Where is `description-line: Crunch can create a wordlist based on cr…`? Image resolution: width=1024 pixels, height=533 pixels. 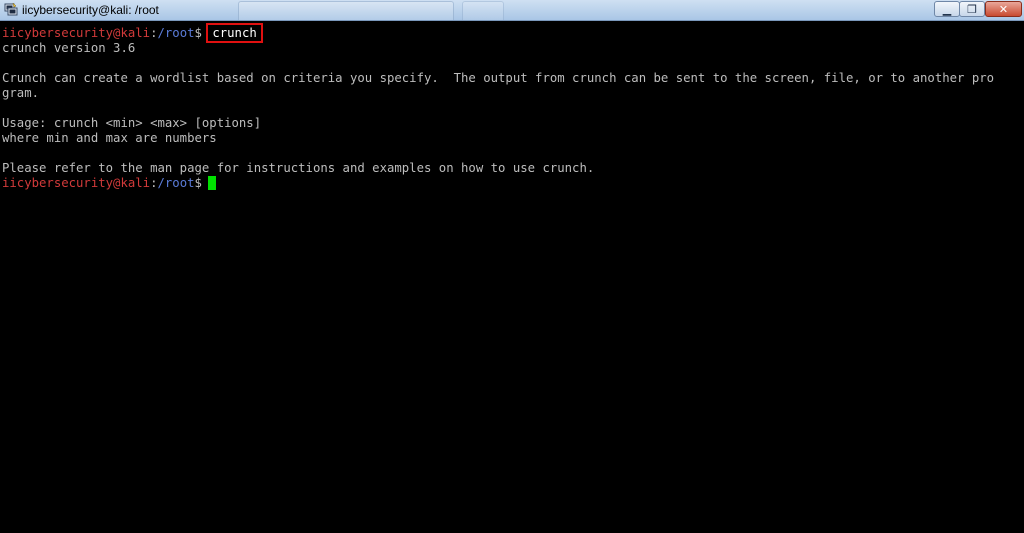
description-line: Crunch can create a wordlist based on cr… is located at coordinates (498, 78).